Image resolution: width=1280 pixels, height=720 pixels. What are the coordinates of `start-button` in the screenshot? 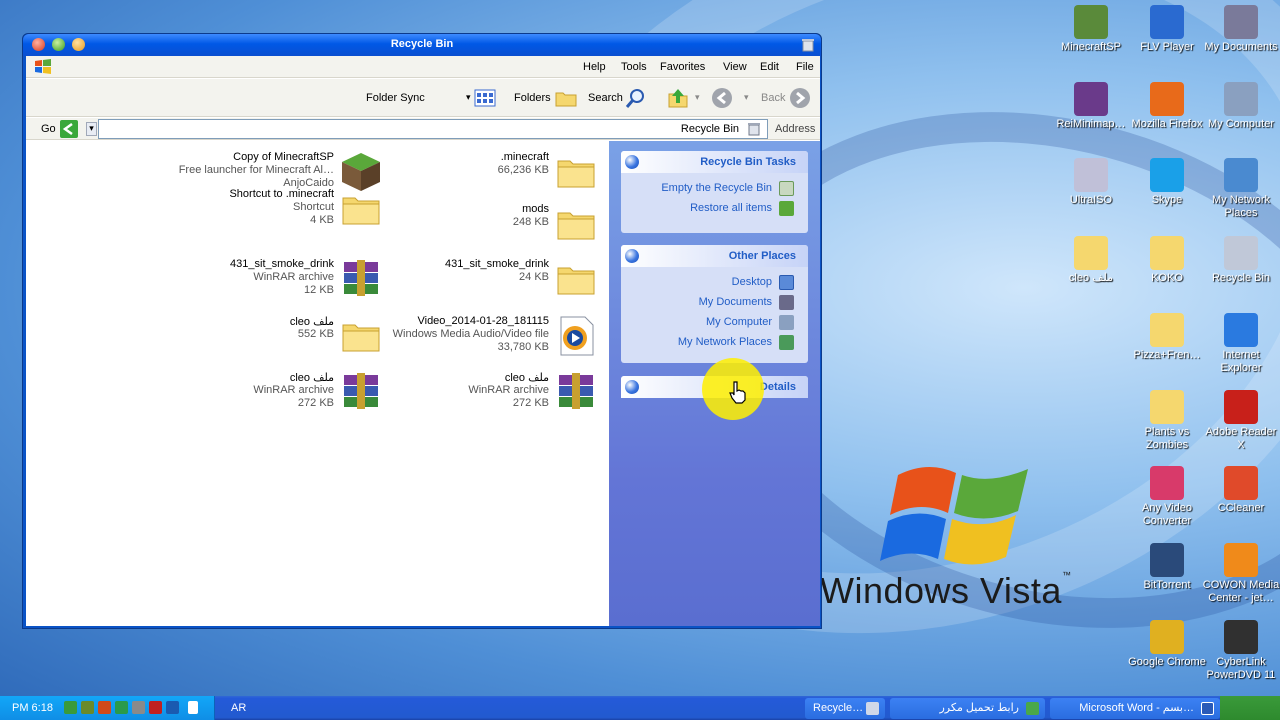 It's located at (1250, 708).